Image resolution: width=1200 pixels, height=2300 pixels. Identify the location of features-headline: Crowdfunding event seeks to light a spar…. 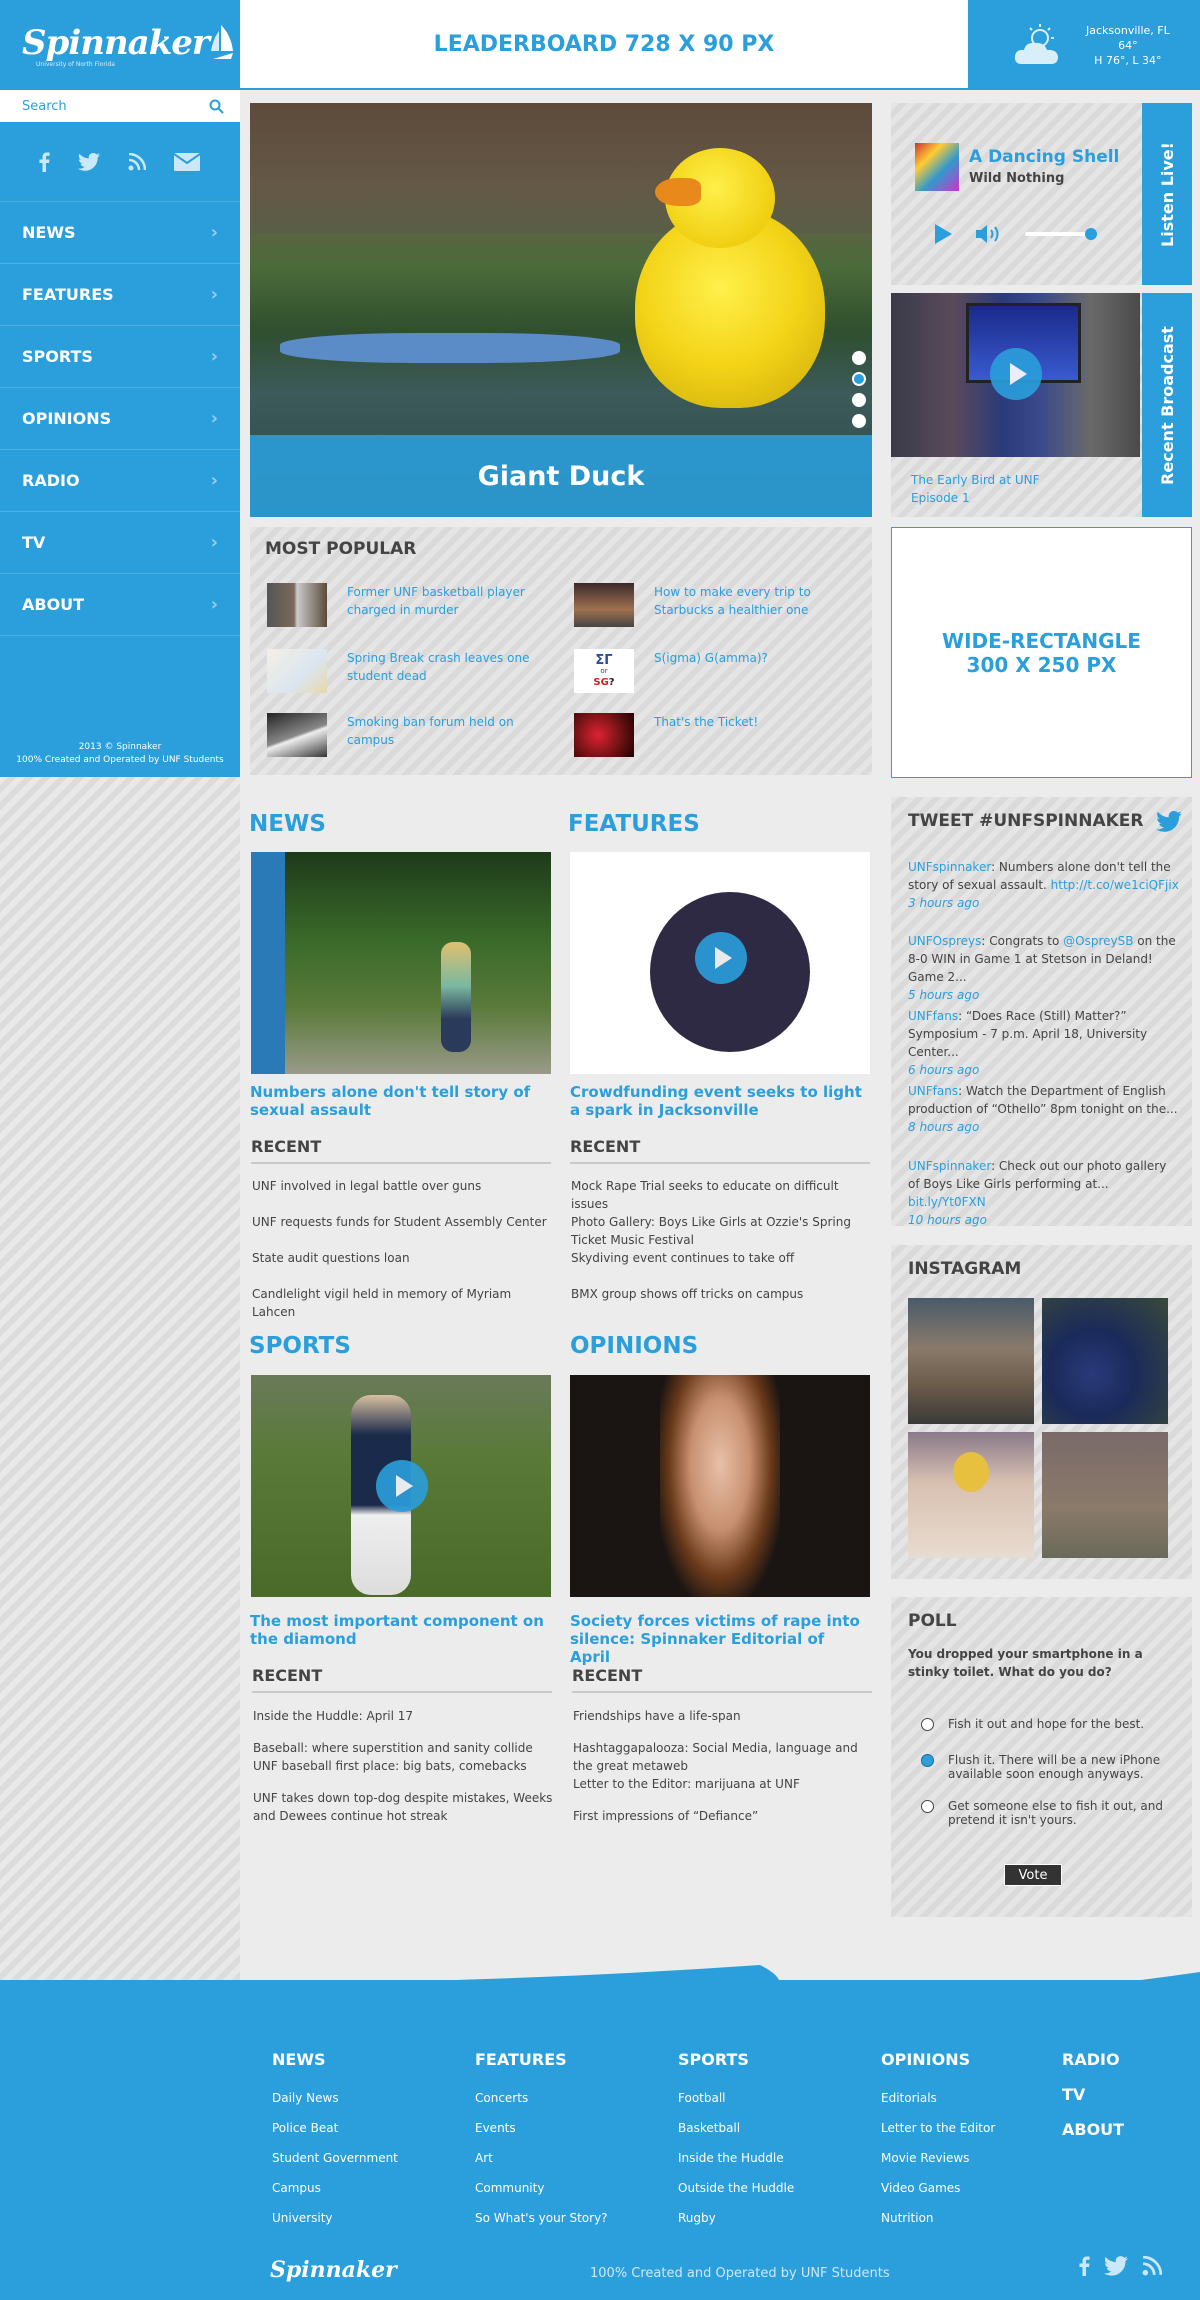
(717, 1101).